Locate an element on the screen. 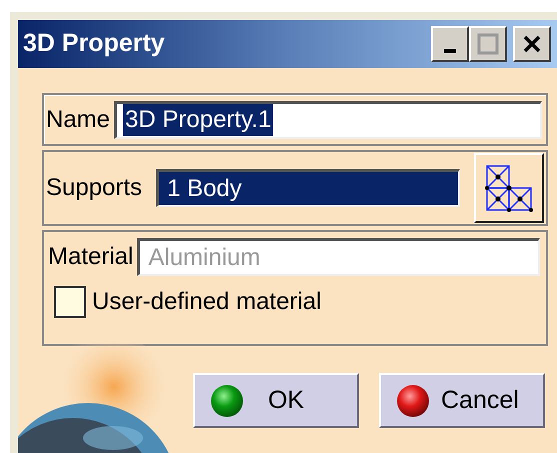 Image resolution: width=557 pixels, height=453 pixels. maximize-icon is located at coordinates (488, 44).